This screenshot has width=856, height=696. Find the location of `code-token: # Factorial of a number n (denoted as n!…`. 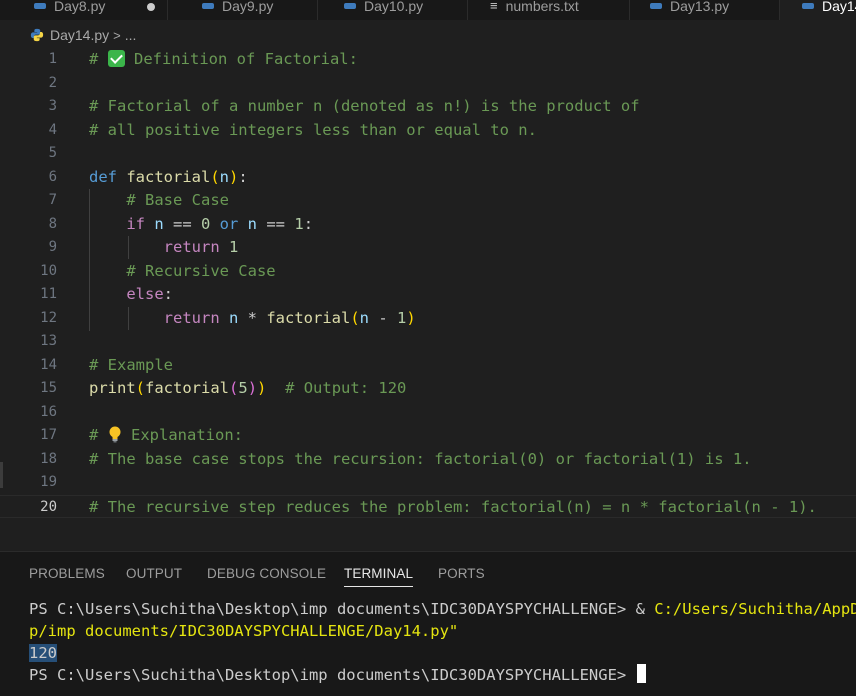

code-token: # Factorial of a number n (denoted as n!… is located at coordinates (364, 106).